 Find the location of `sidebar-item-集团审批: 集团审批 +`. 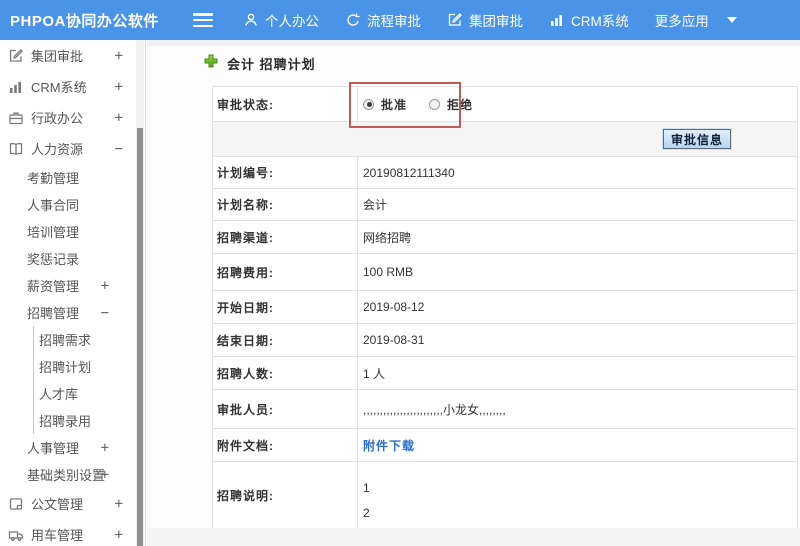

sidebar-item-集团审批: 集团审批 + is located at coordinates (68, 55).